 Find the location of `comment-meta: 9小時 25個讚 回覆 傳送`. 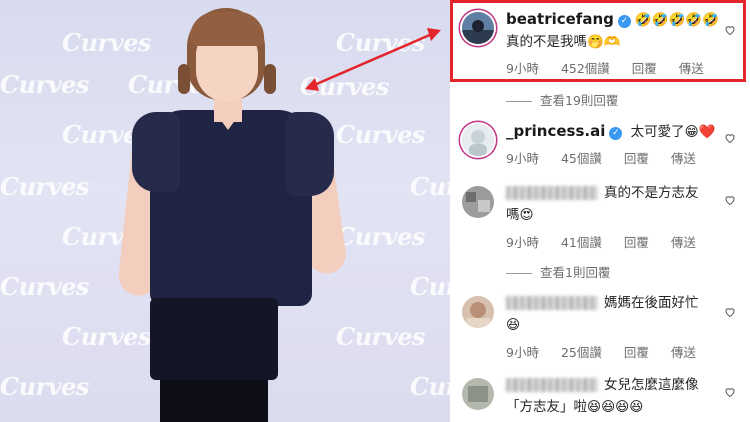

comment-meta: 9小時 25個讚 回覆 傳送 is located at coordinates (610, 351).